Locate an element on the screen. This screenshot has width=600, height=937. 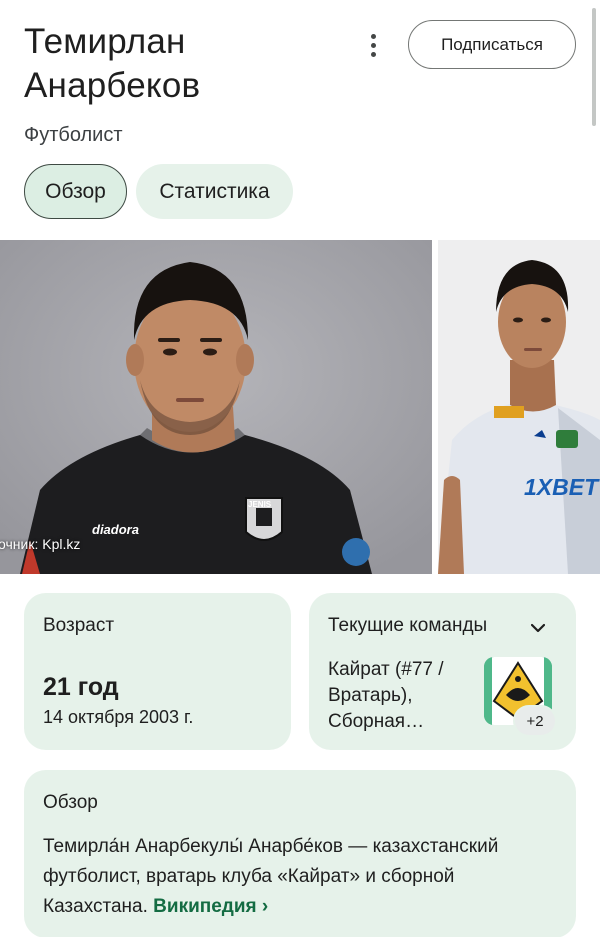
age-card-label: Возраст is located at coordinates (79, 625).